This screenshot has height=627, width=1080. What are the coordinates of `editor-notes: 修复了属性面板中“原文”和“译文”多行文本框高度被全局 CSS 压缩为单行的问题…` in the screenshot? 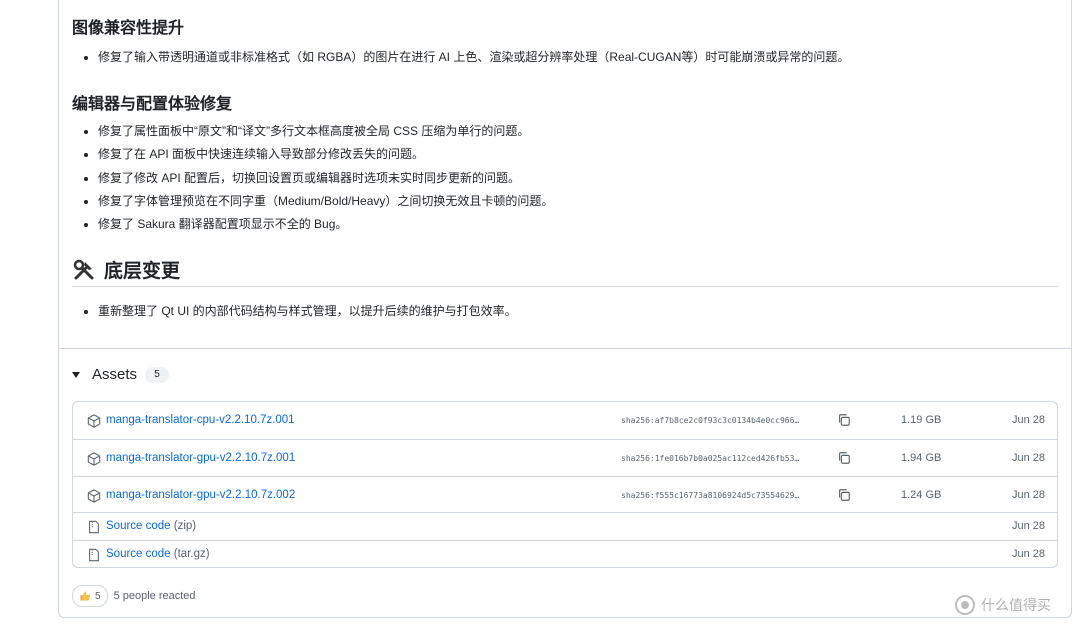 It's located at (316, 178).